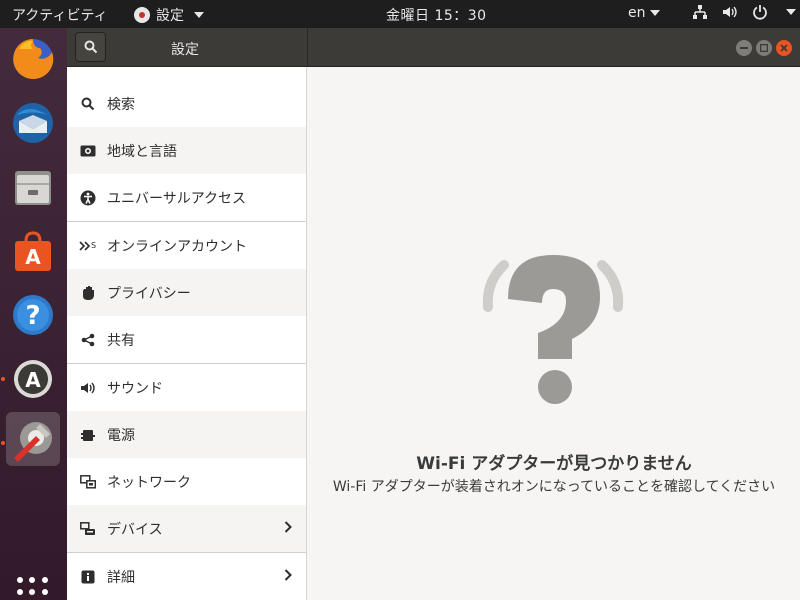 The height and width of the screenshot is (600, 800). Describe the element at coordinates (121, 577) in the screenshot. I see `sidebar-item-label: 詳細` at that location.